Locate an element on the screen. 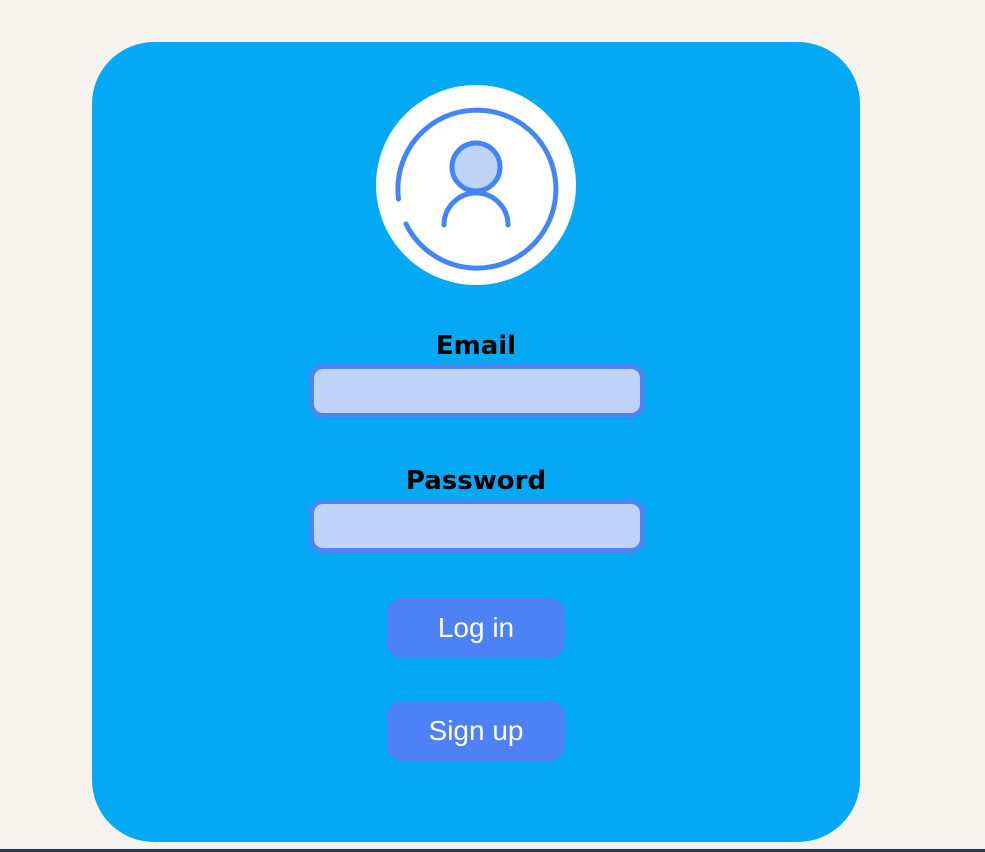 The height and width of the screenshot is (852, 985). user-circle-icon is located at coordinates (477, 189).